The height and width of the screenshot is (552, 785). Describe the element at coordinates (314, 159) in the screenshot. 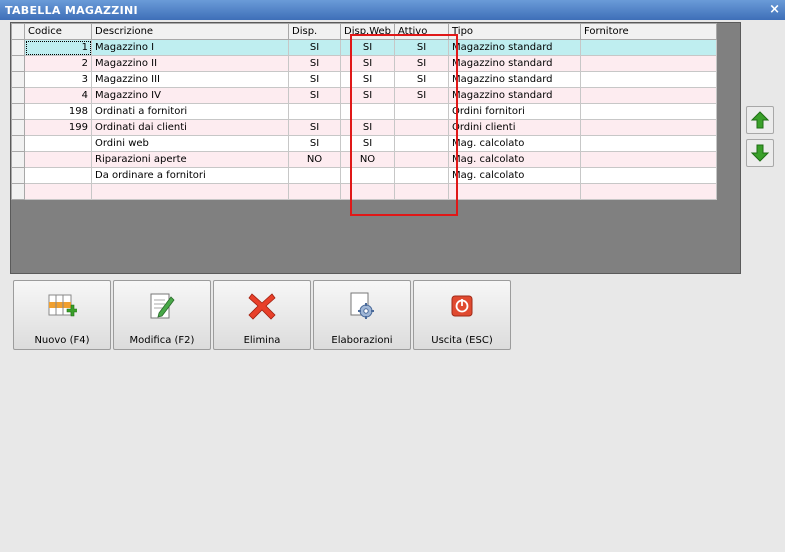

I see `cell-disp: NO` at that location.